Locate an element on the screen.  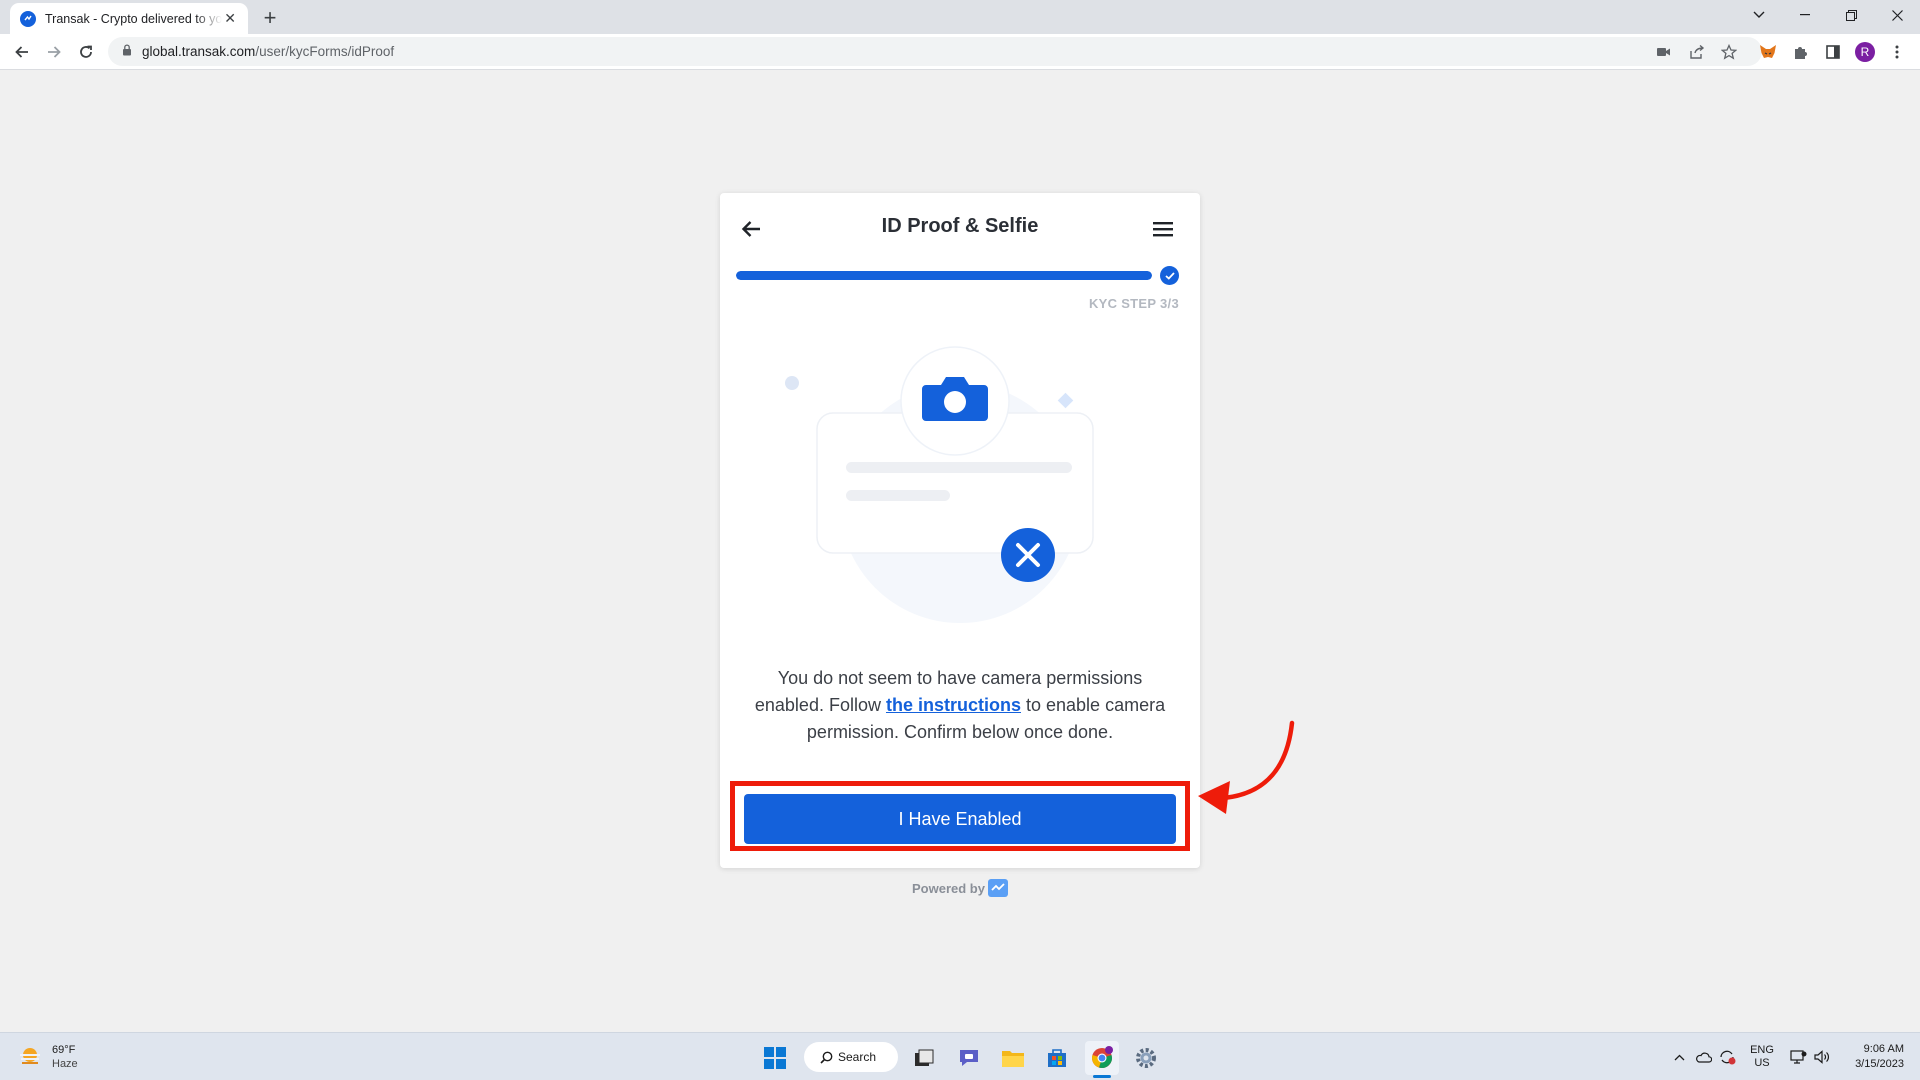
browser-tab-active: Transak - Crypto delivered to you ✕ is located at coordinates (129, 18).